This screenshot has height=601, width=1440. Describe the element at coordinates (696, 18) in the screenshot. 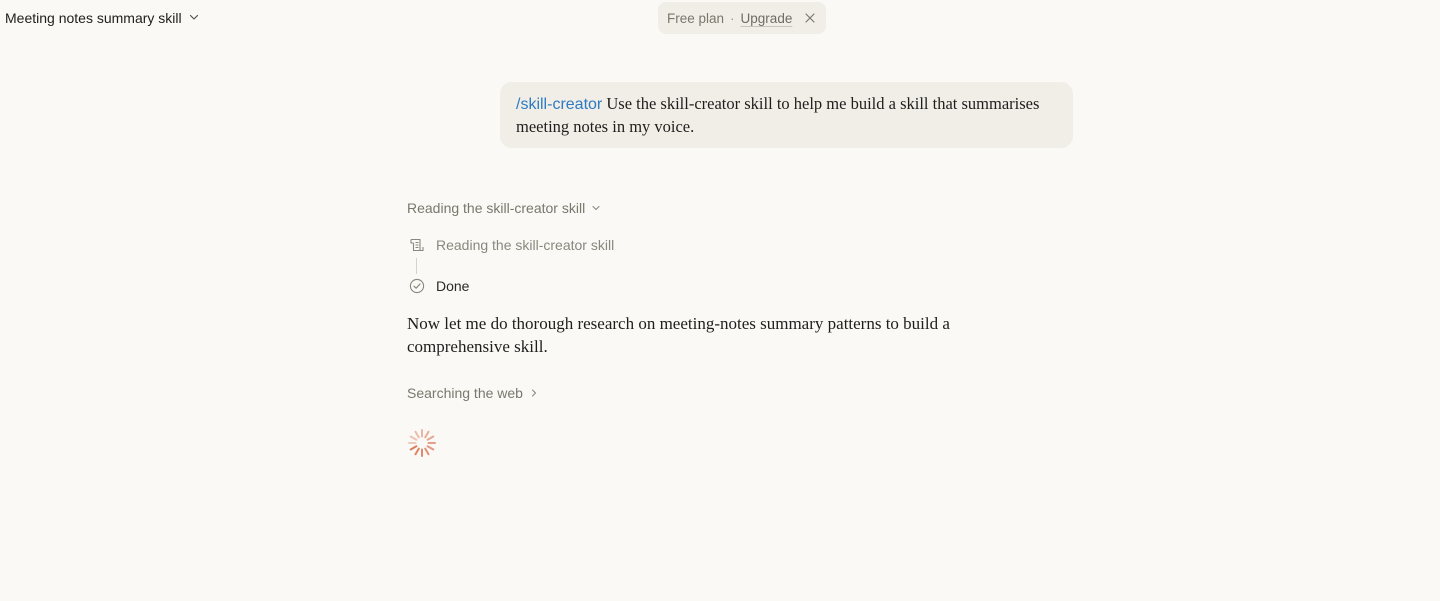

I see `plan-label: Free plan` at that location.